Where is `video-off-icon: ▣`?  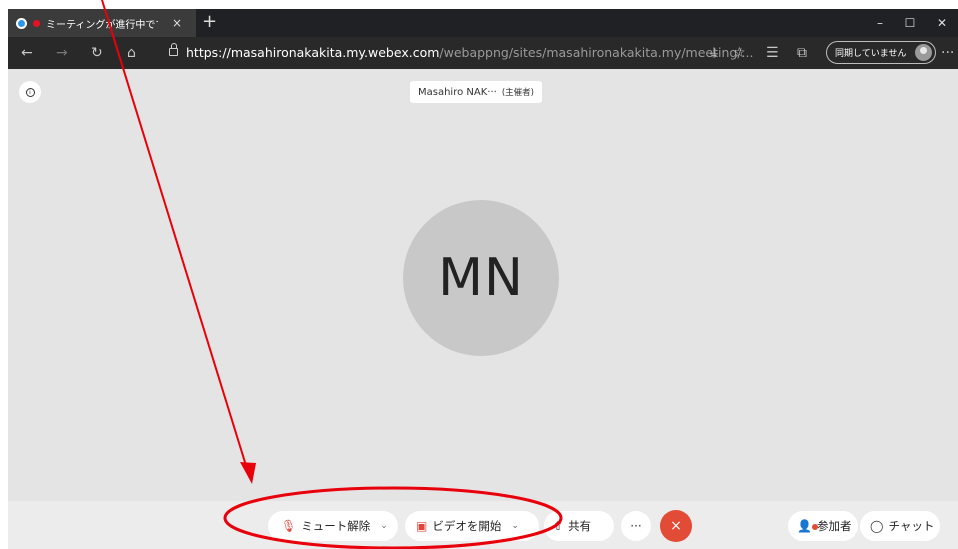
video-off-icon: ▣ is located at coordinates (422, 526).